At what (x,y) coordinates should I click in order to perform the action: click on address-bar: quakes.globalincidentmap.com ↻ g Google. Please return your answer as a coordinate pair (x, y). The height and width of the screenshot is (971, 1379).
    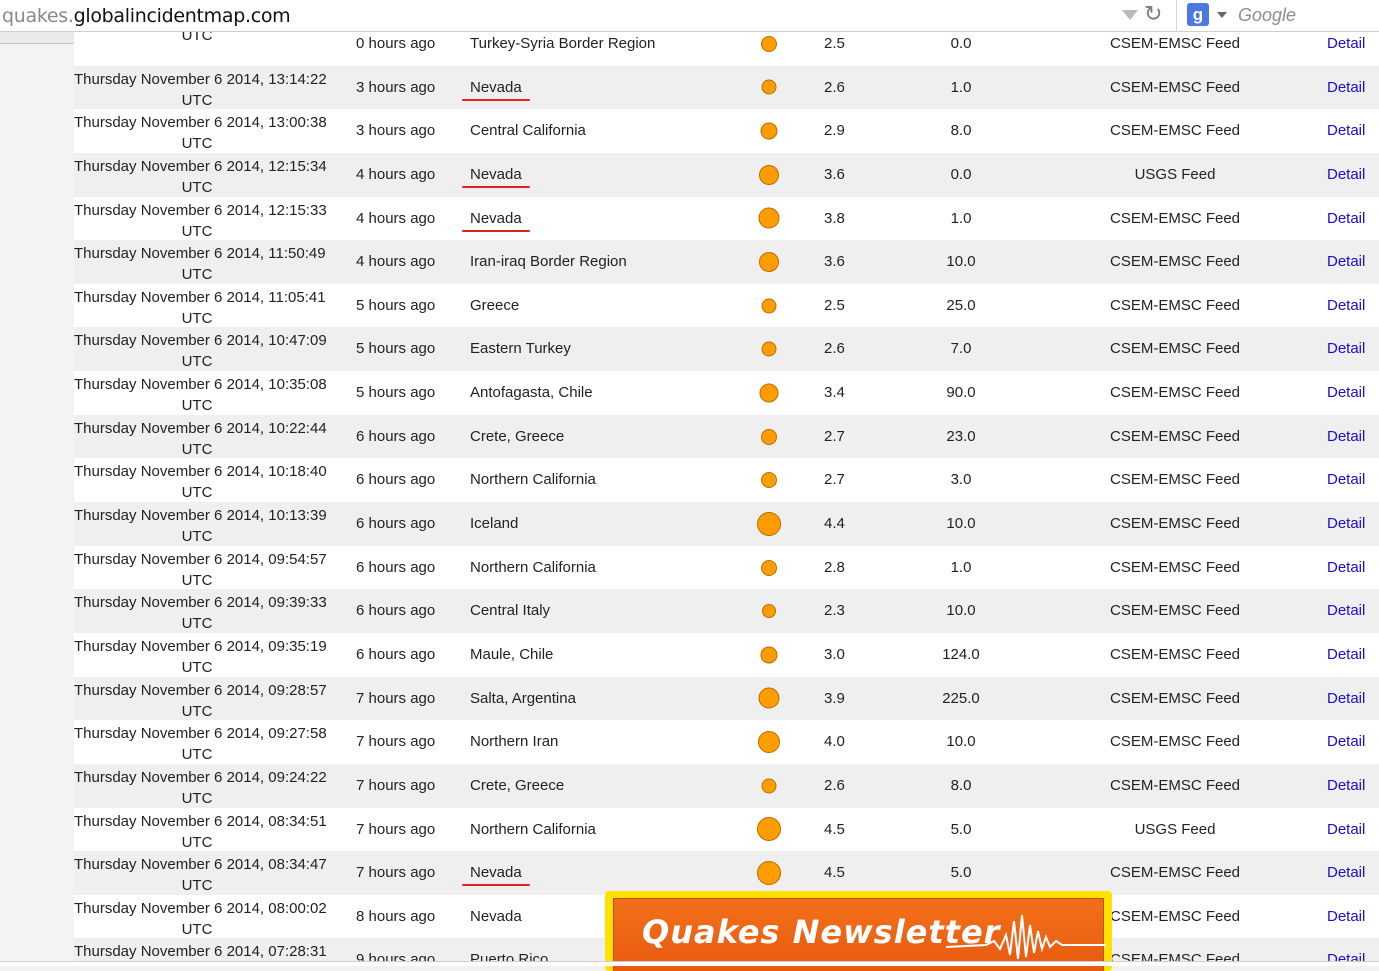
    Looking at the image, I should click on (689, 16).